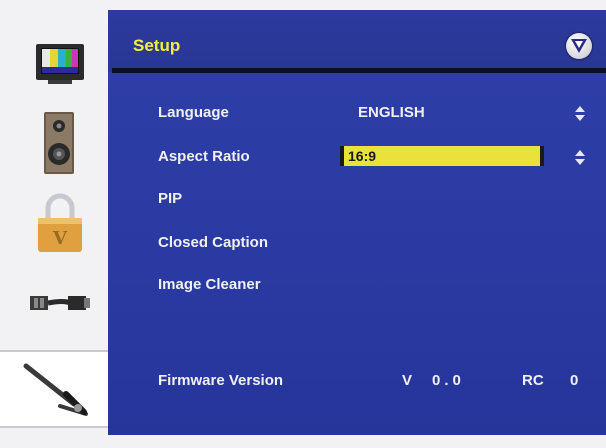 The width and height of the screenshot is (606, 448). Describe the element at coordinates (170, 198) in the screenshot. I see `pip-label: PIP` at that location.